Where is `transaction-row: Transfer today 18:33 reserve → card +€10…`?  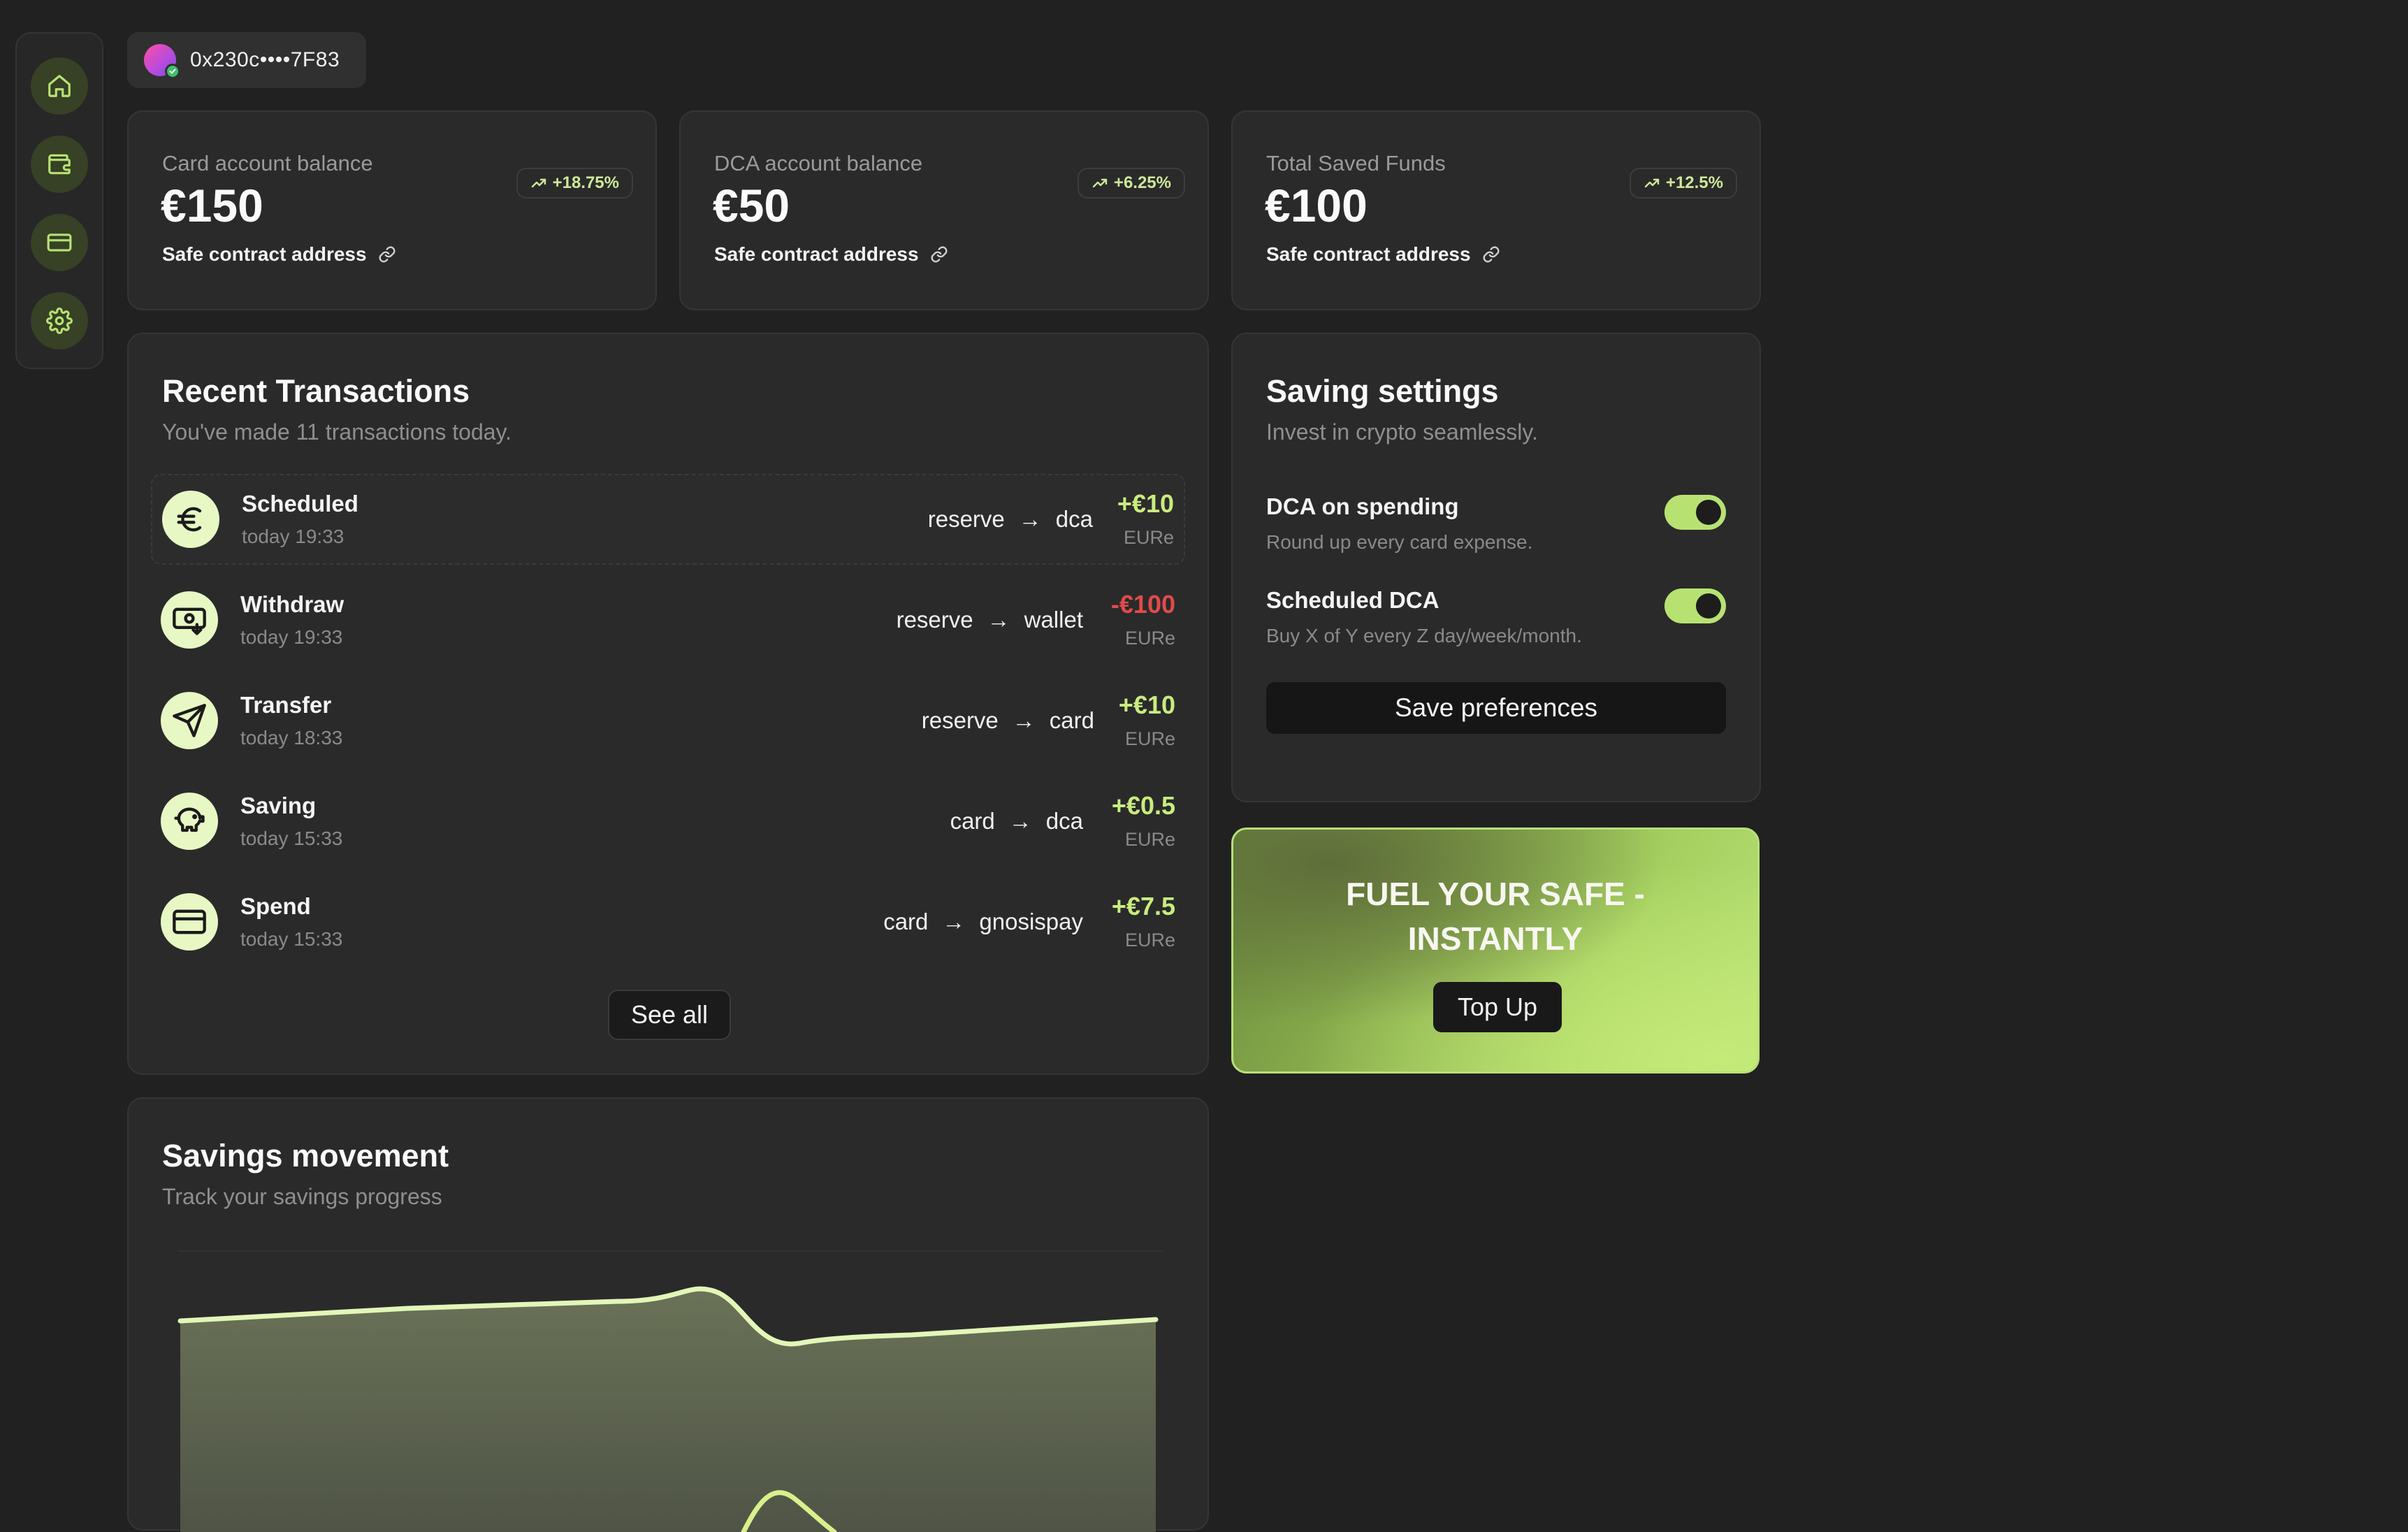 transaction-row: Transfer today 18:33 reserve → card +€10… is located at coordinates (668, 722).